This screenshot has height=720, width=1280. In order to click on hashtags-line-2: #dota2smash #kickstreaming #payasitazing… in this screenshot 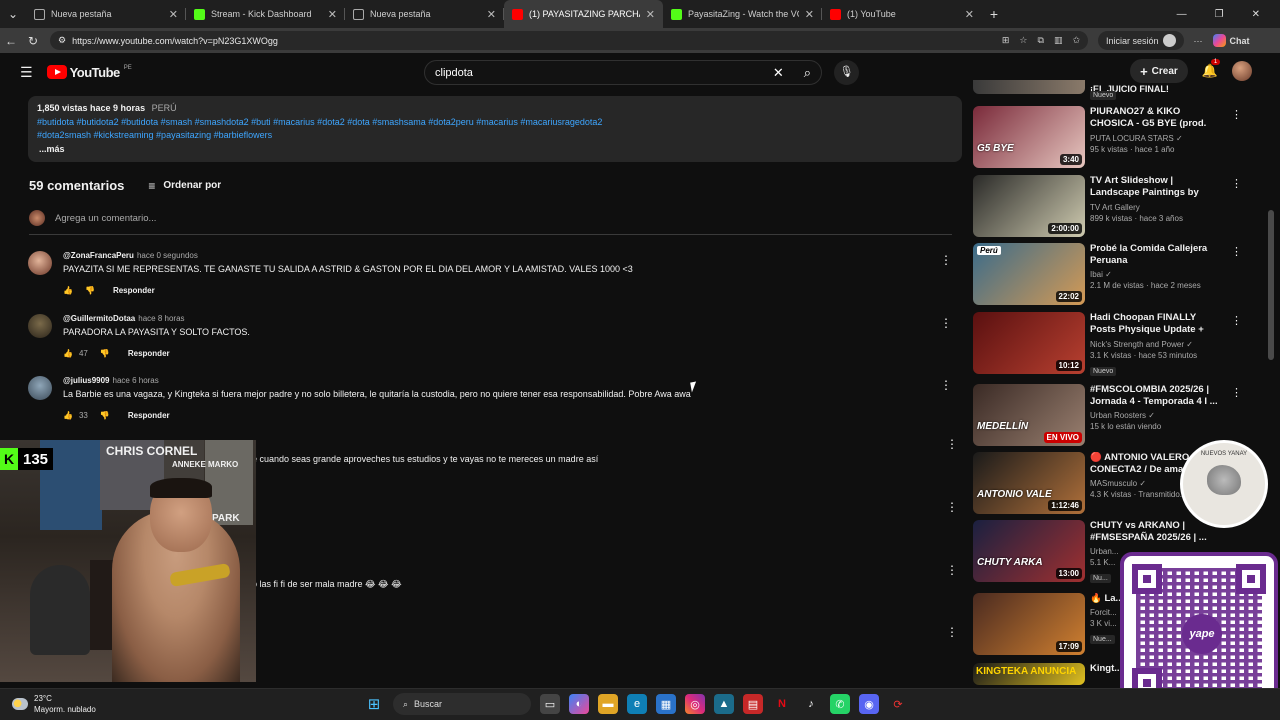, I will do `click(495, 136)`.